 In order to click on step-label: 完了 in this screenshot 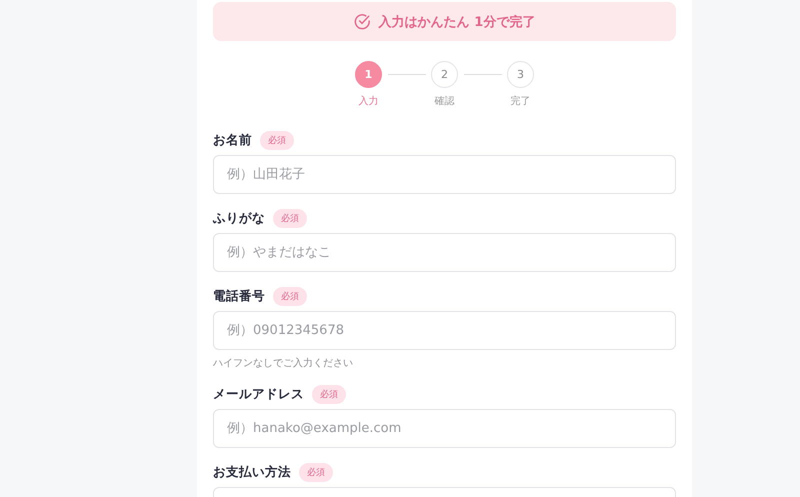, I will do `click(520, 101)`.